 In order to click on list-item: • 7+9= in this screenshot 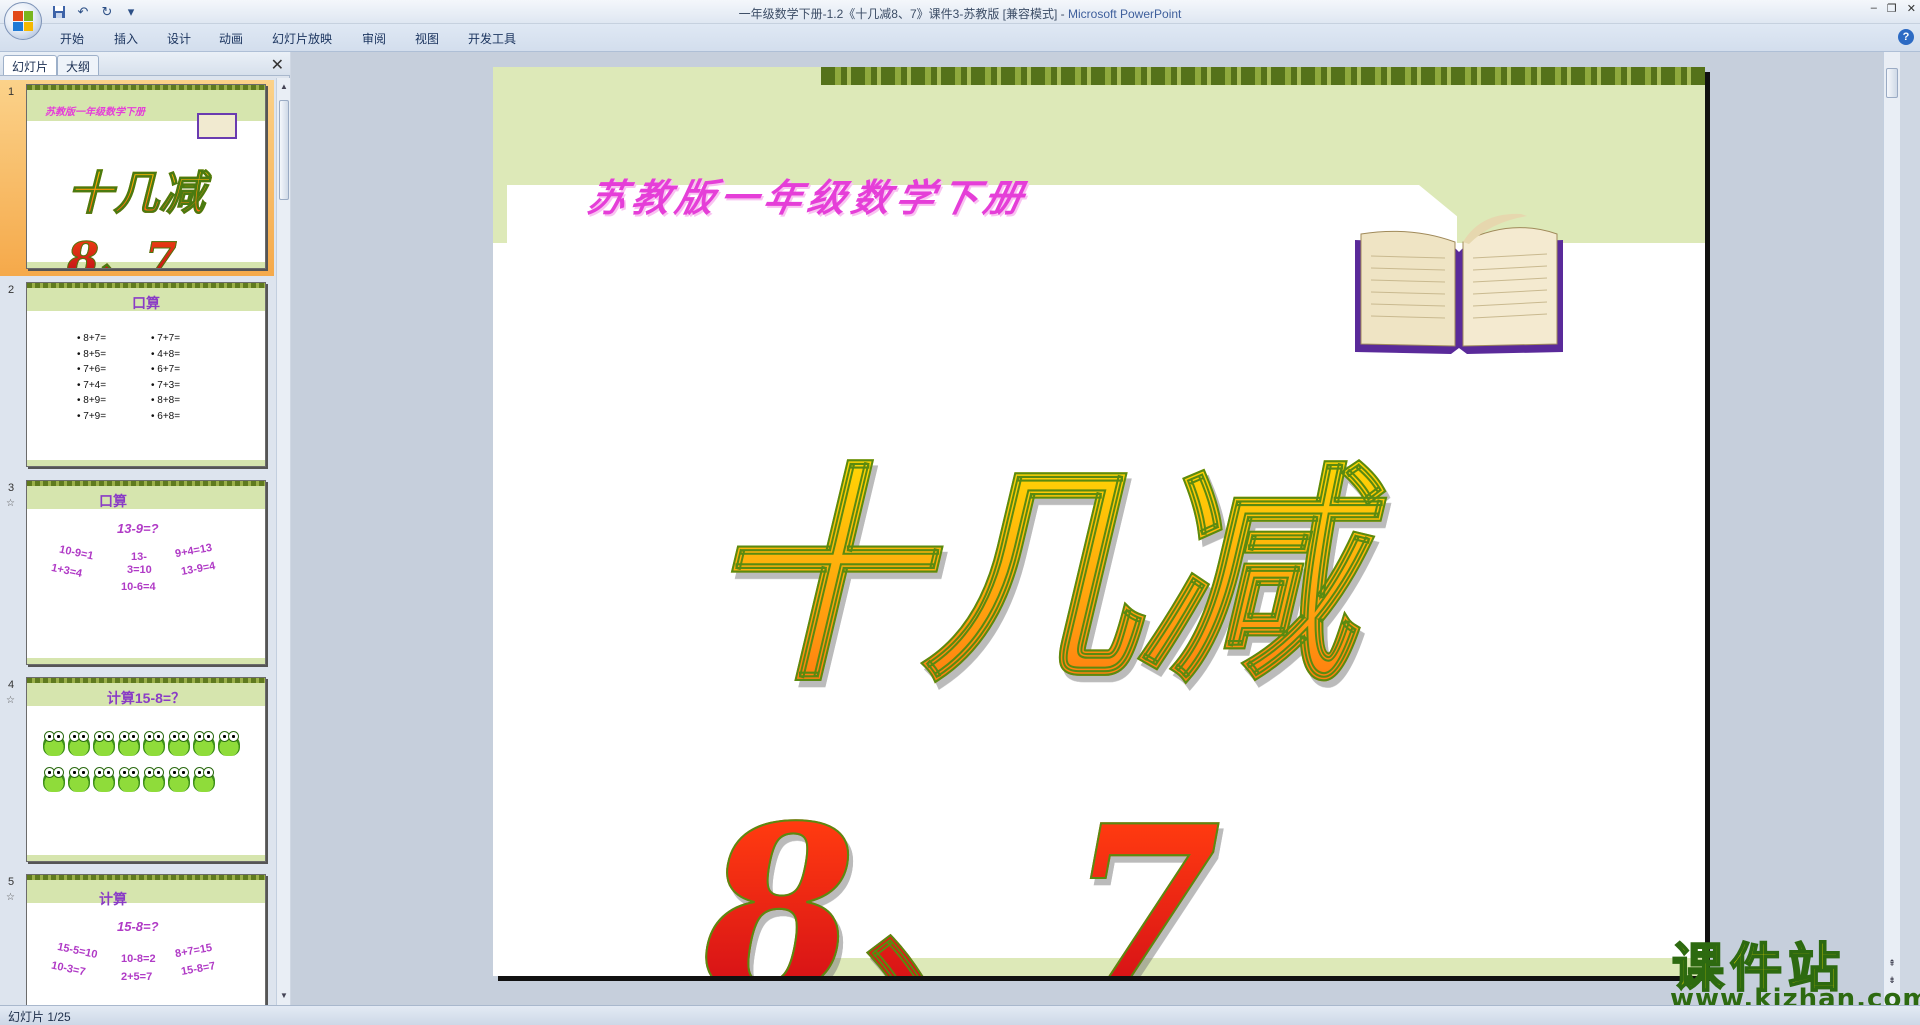, I will do `click(92, 416)`.